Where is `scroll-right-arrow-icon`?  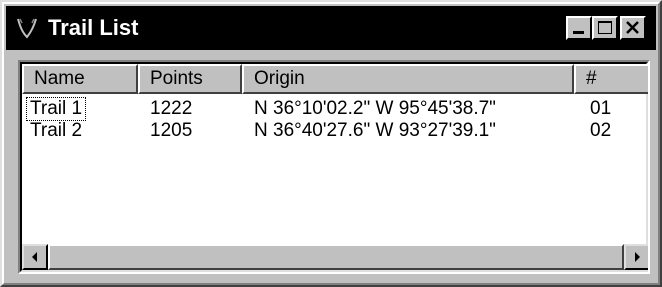
scroll-right-arrow-icon is located at coordinates (637, 257).